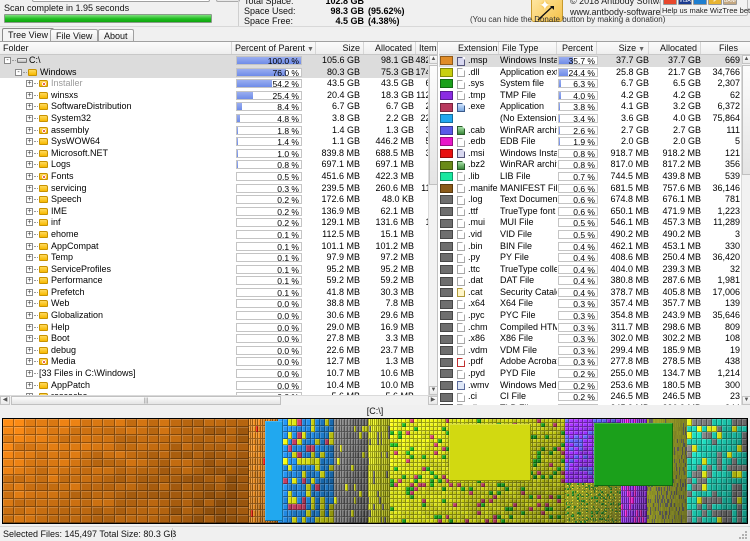 The height and width of the screenshot is (541, 750). What do you see at coordinates (218, 61) in the screenshot?
I see `table-row: - C:\ 100.0 % 105.6 GB 98.1 GB 482,0` at bounding box center [218, 61].